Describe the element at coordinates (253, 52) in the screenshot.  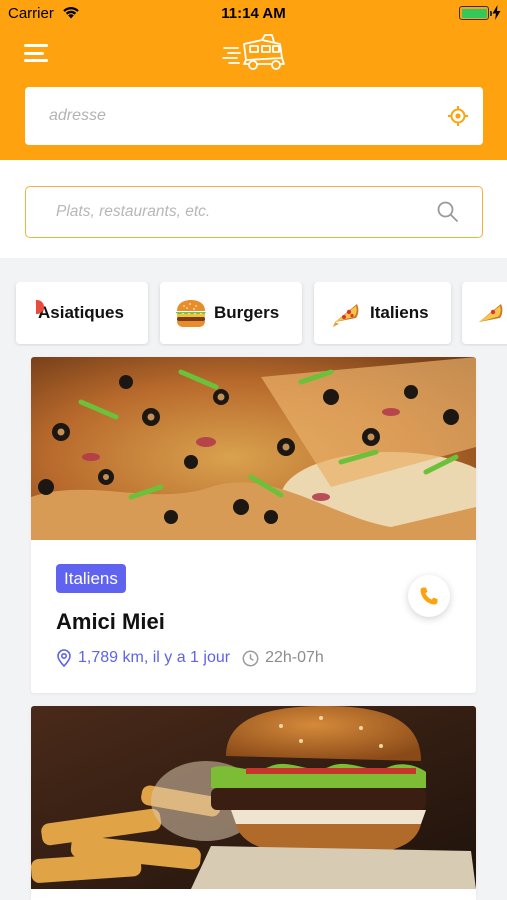
I see `food-truck-logo-icon` at that location.